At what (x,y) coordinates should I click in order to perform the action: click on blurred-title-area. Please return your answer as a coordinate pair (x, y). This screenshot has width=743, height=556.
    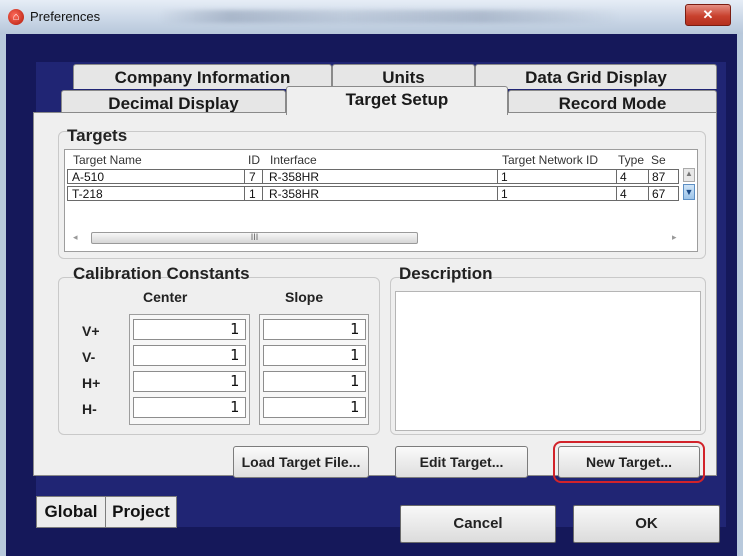
    Looking at the image, I should click on (390, 16).